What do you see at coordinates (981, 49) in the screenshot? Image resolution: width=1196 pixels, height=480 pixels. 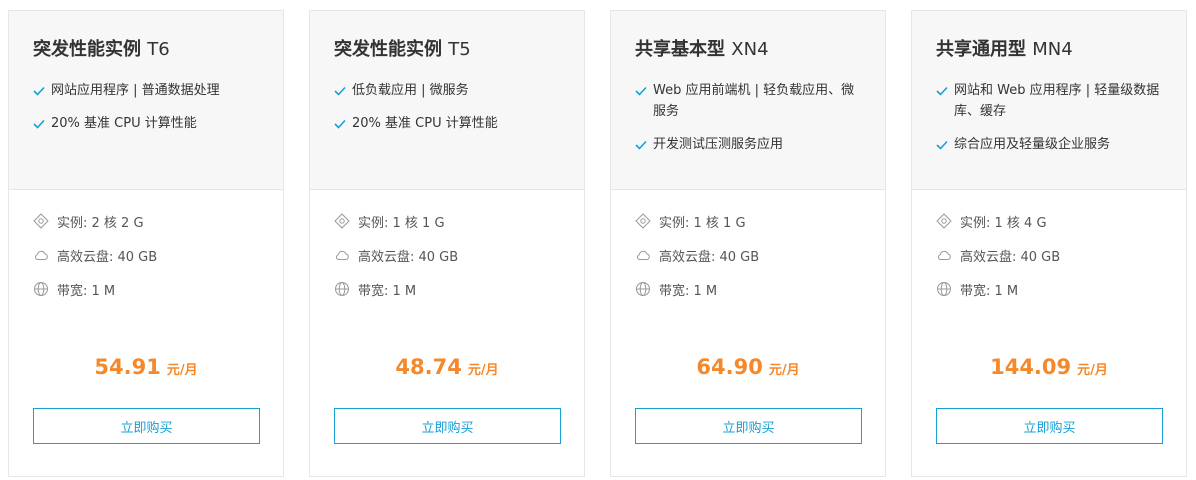 I see `card-title-name: 共享通用型` at bounding box center [981, 49].